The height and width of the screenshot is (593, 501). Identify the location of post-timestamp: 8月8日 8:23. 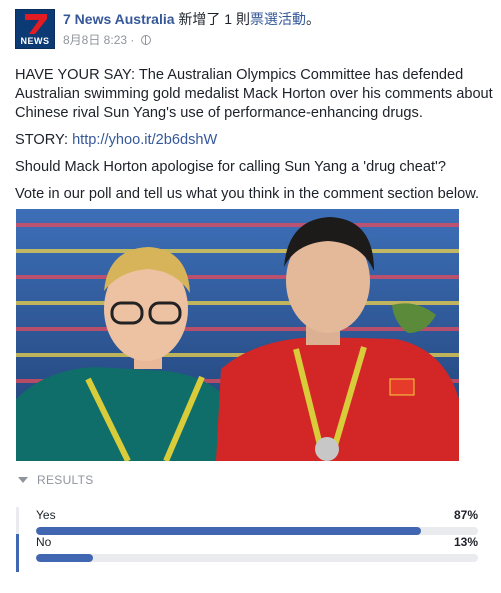
(95, 40).